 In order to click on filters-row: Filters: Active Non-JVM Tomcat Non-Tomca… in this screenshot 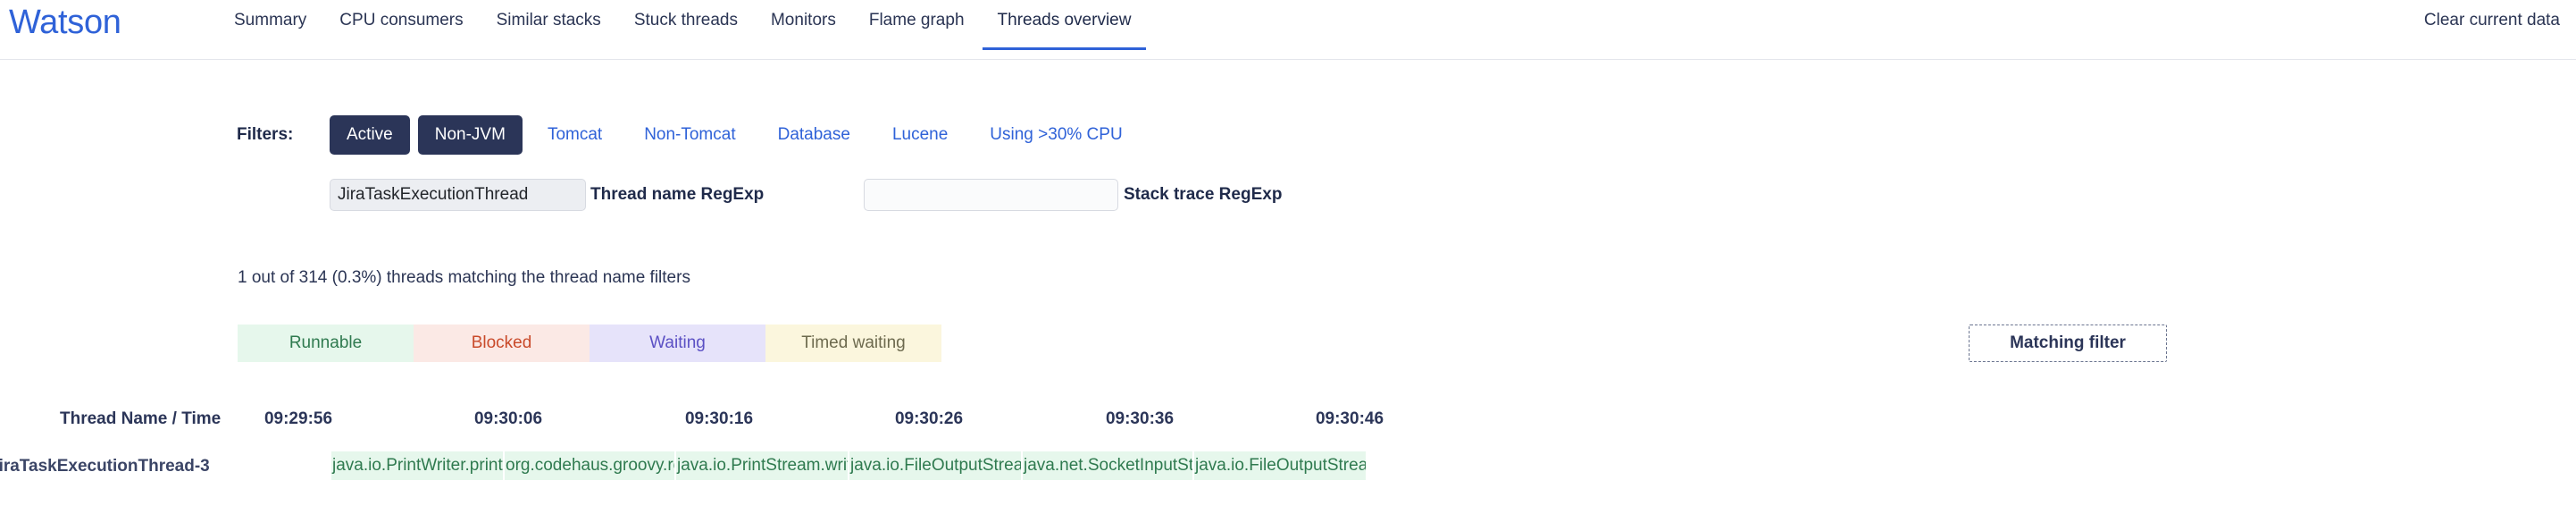, I will do `click(1288, 135)`.